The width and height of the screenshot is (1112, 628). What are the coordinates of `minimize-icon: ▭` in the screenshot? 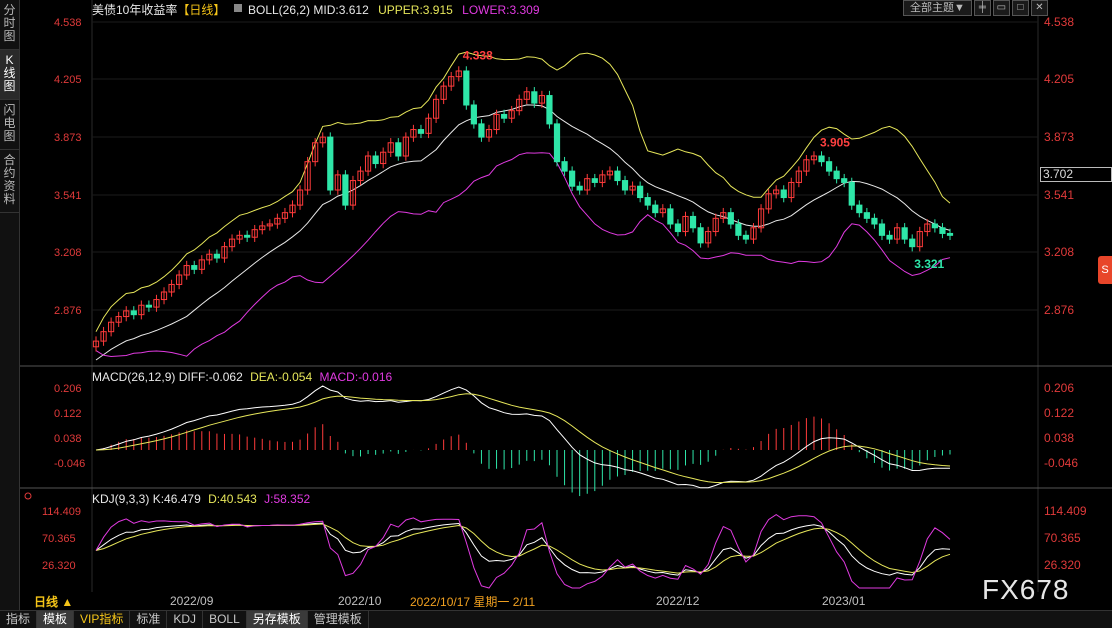 It's located at (1001, 8).